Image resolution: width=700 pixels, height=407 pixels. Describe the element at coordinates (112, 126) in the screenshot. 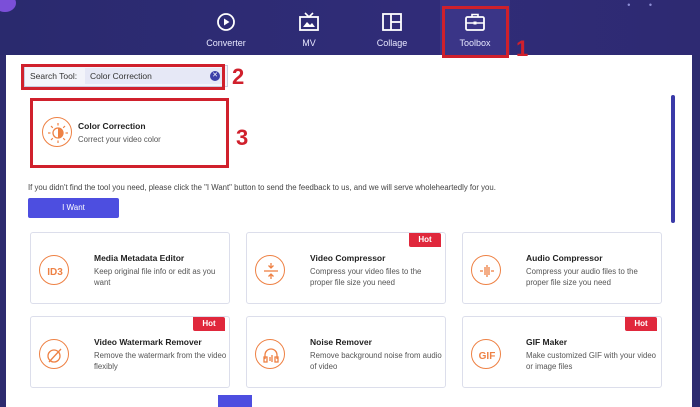

I see `result-title: Color Correction` at that location.